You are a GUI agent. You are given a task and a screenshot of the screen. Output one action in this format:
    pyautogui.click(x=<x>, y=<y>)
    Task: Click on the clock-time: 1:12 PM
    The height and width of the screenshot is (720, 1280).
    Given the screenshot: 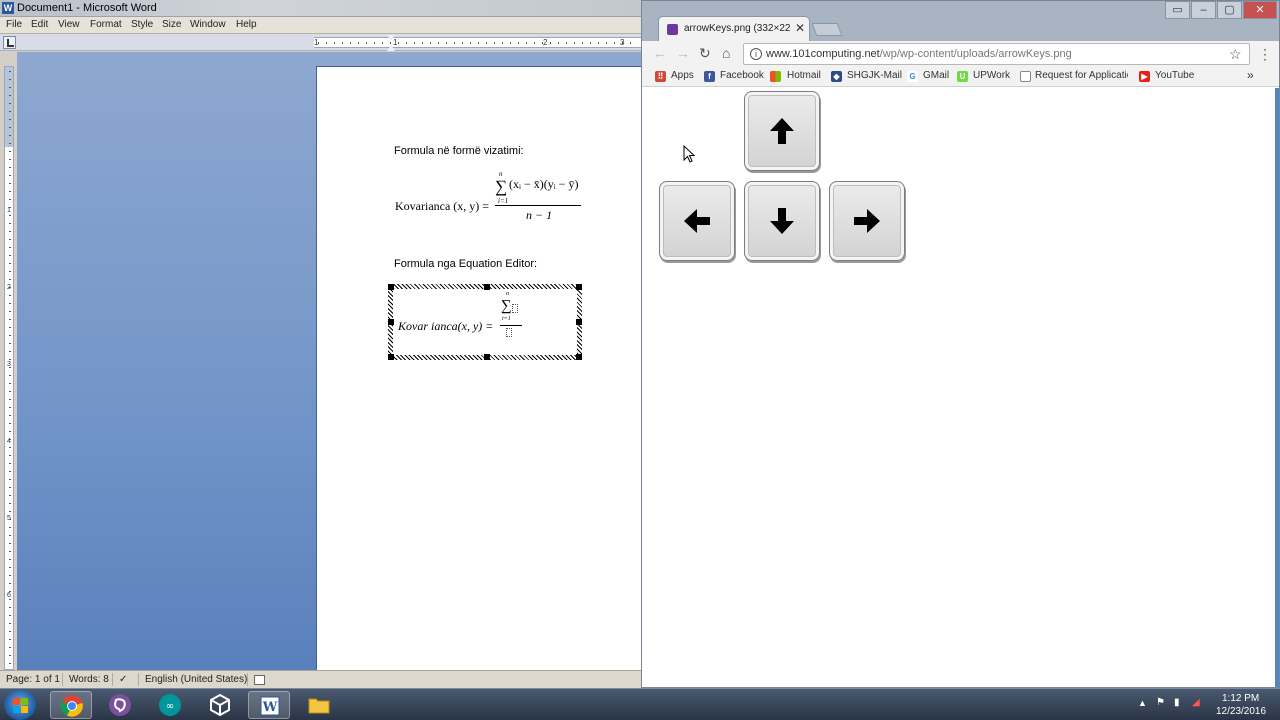 What is the action you would take?
    pyautogui.click(x=1240, y=698)
    